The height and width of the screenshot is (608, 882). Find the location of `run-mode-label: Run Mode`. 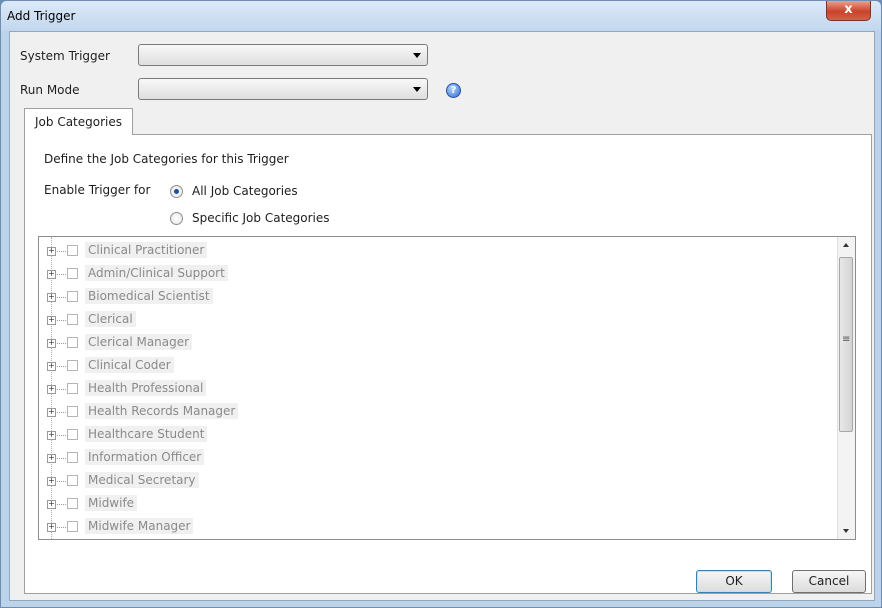

run-mode-label: Run Mode is located at coordinates (50, 90).